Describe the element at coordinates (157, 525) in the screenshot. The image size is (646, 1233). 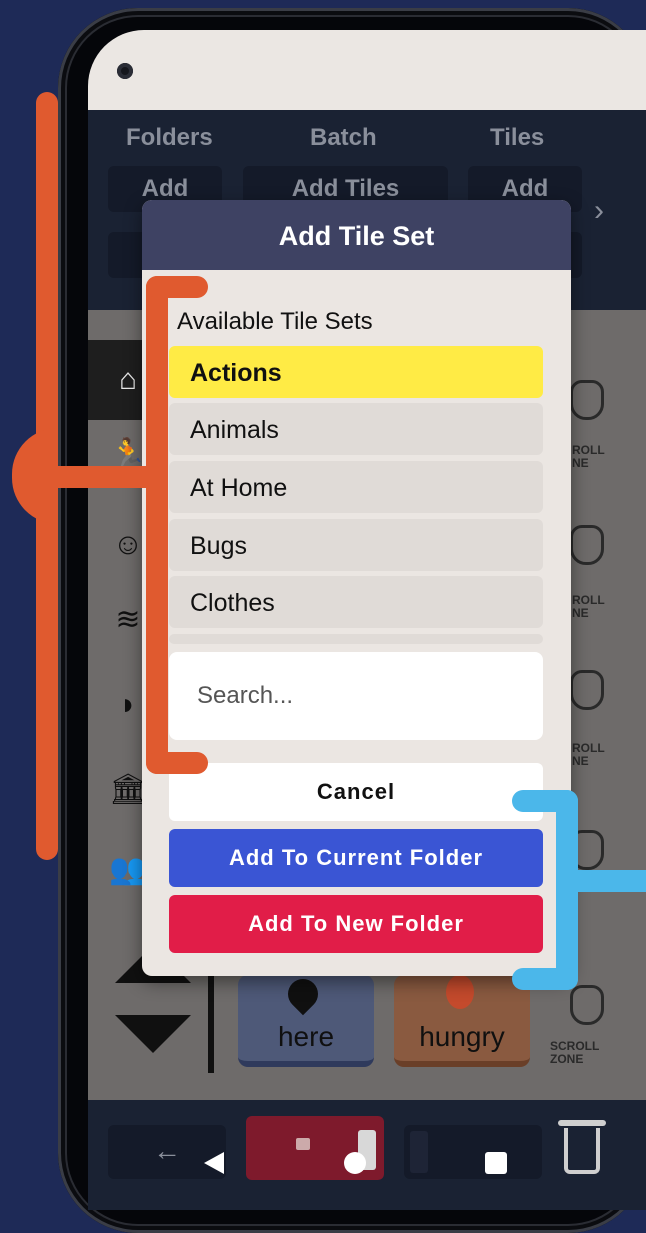
I see `annotation-bracket-inner` at that location.